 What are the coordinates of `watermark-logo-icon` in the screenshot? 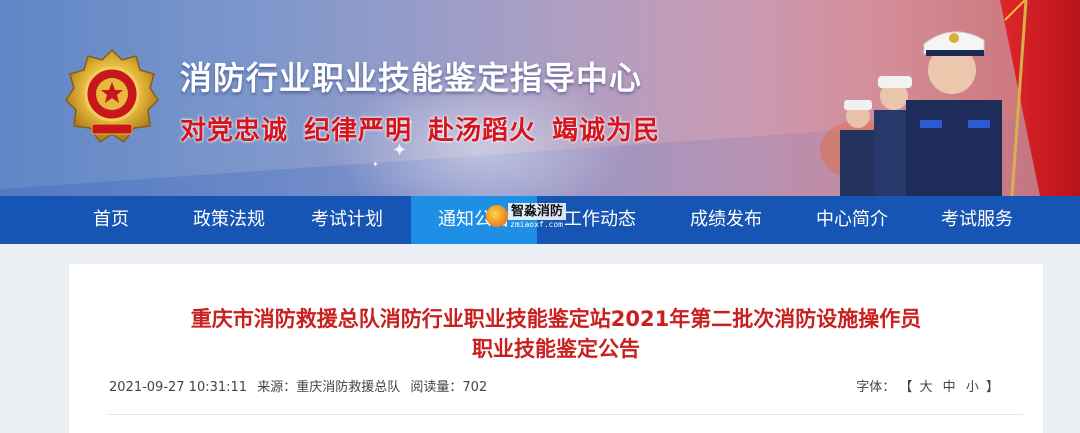 It's located at (497, 216).